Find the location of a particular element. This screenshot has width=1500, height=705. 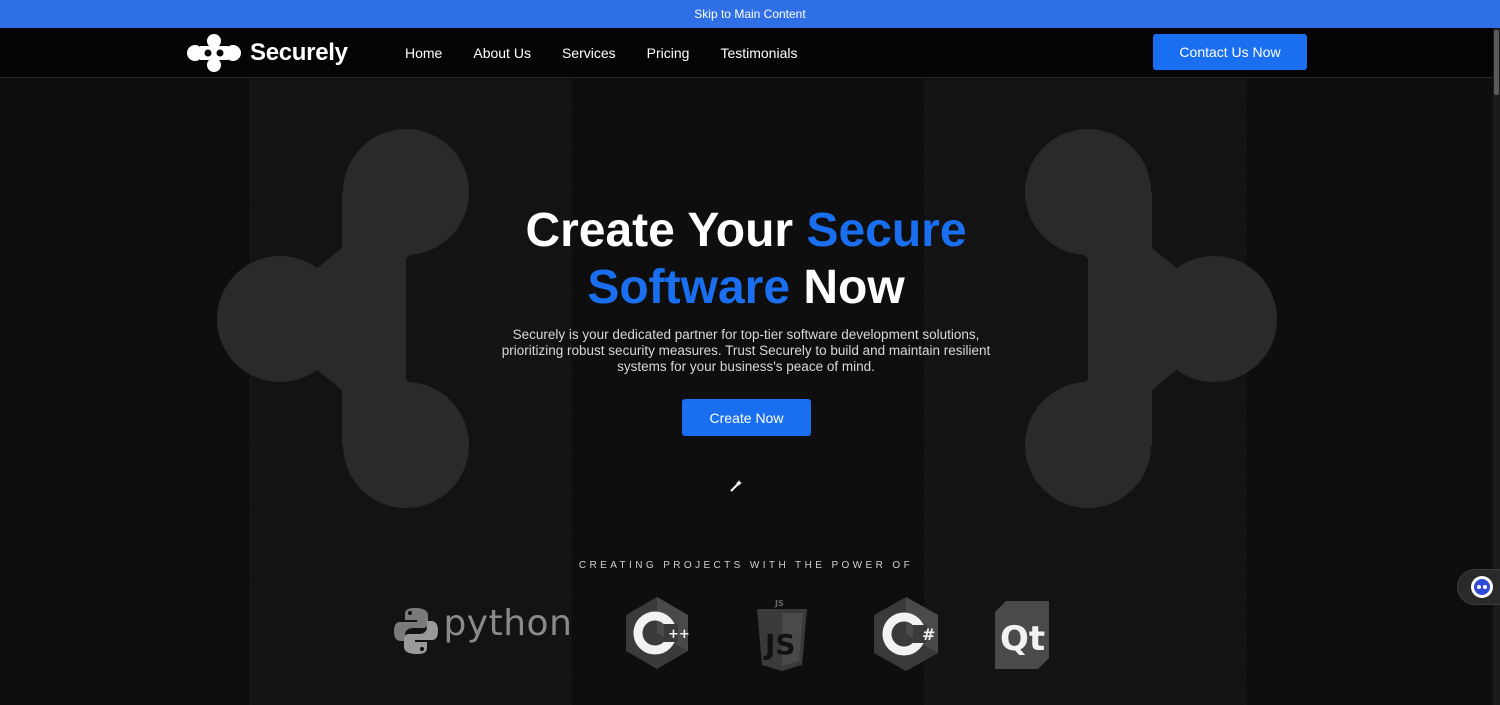

javascript-icon: JS JS is located at coordinates (782, 635).